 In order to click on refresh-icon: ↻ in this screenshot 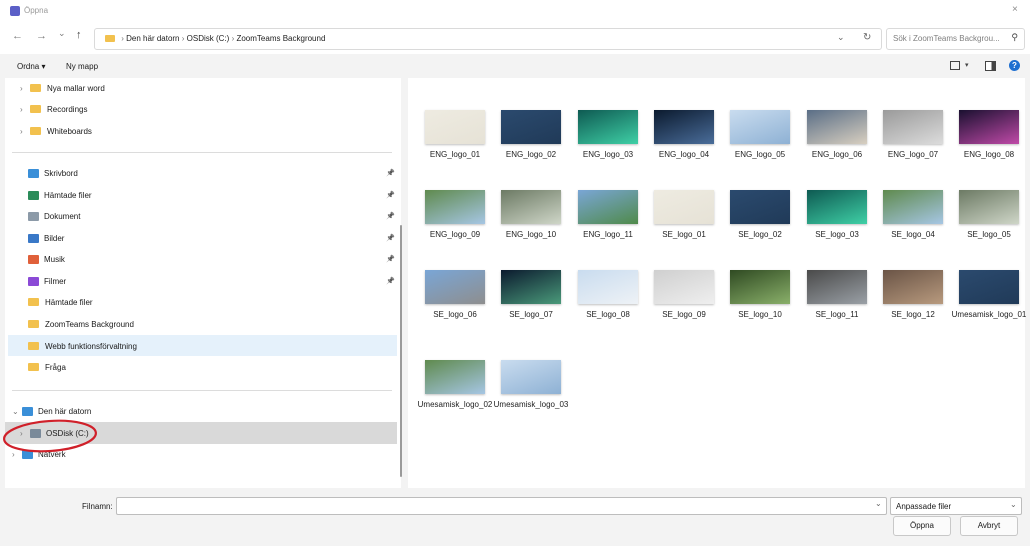, I will do `click(867, 37)`.